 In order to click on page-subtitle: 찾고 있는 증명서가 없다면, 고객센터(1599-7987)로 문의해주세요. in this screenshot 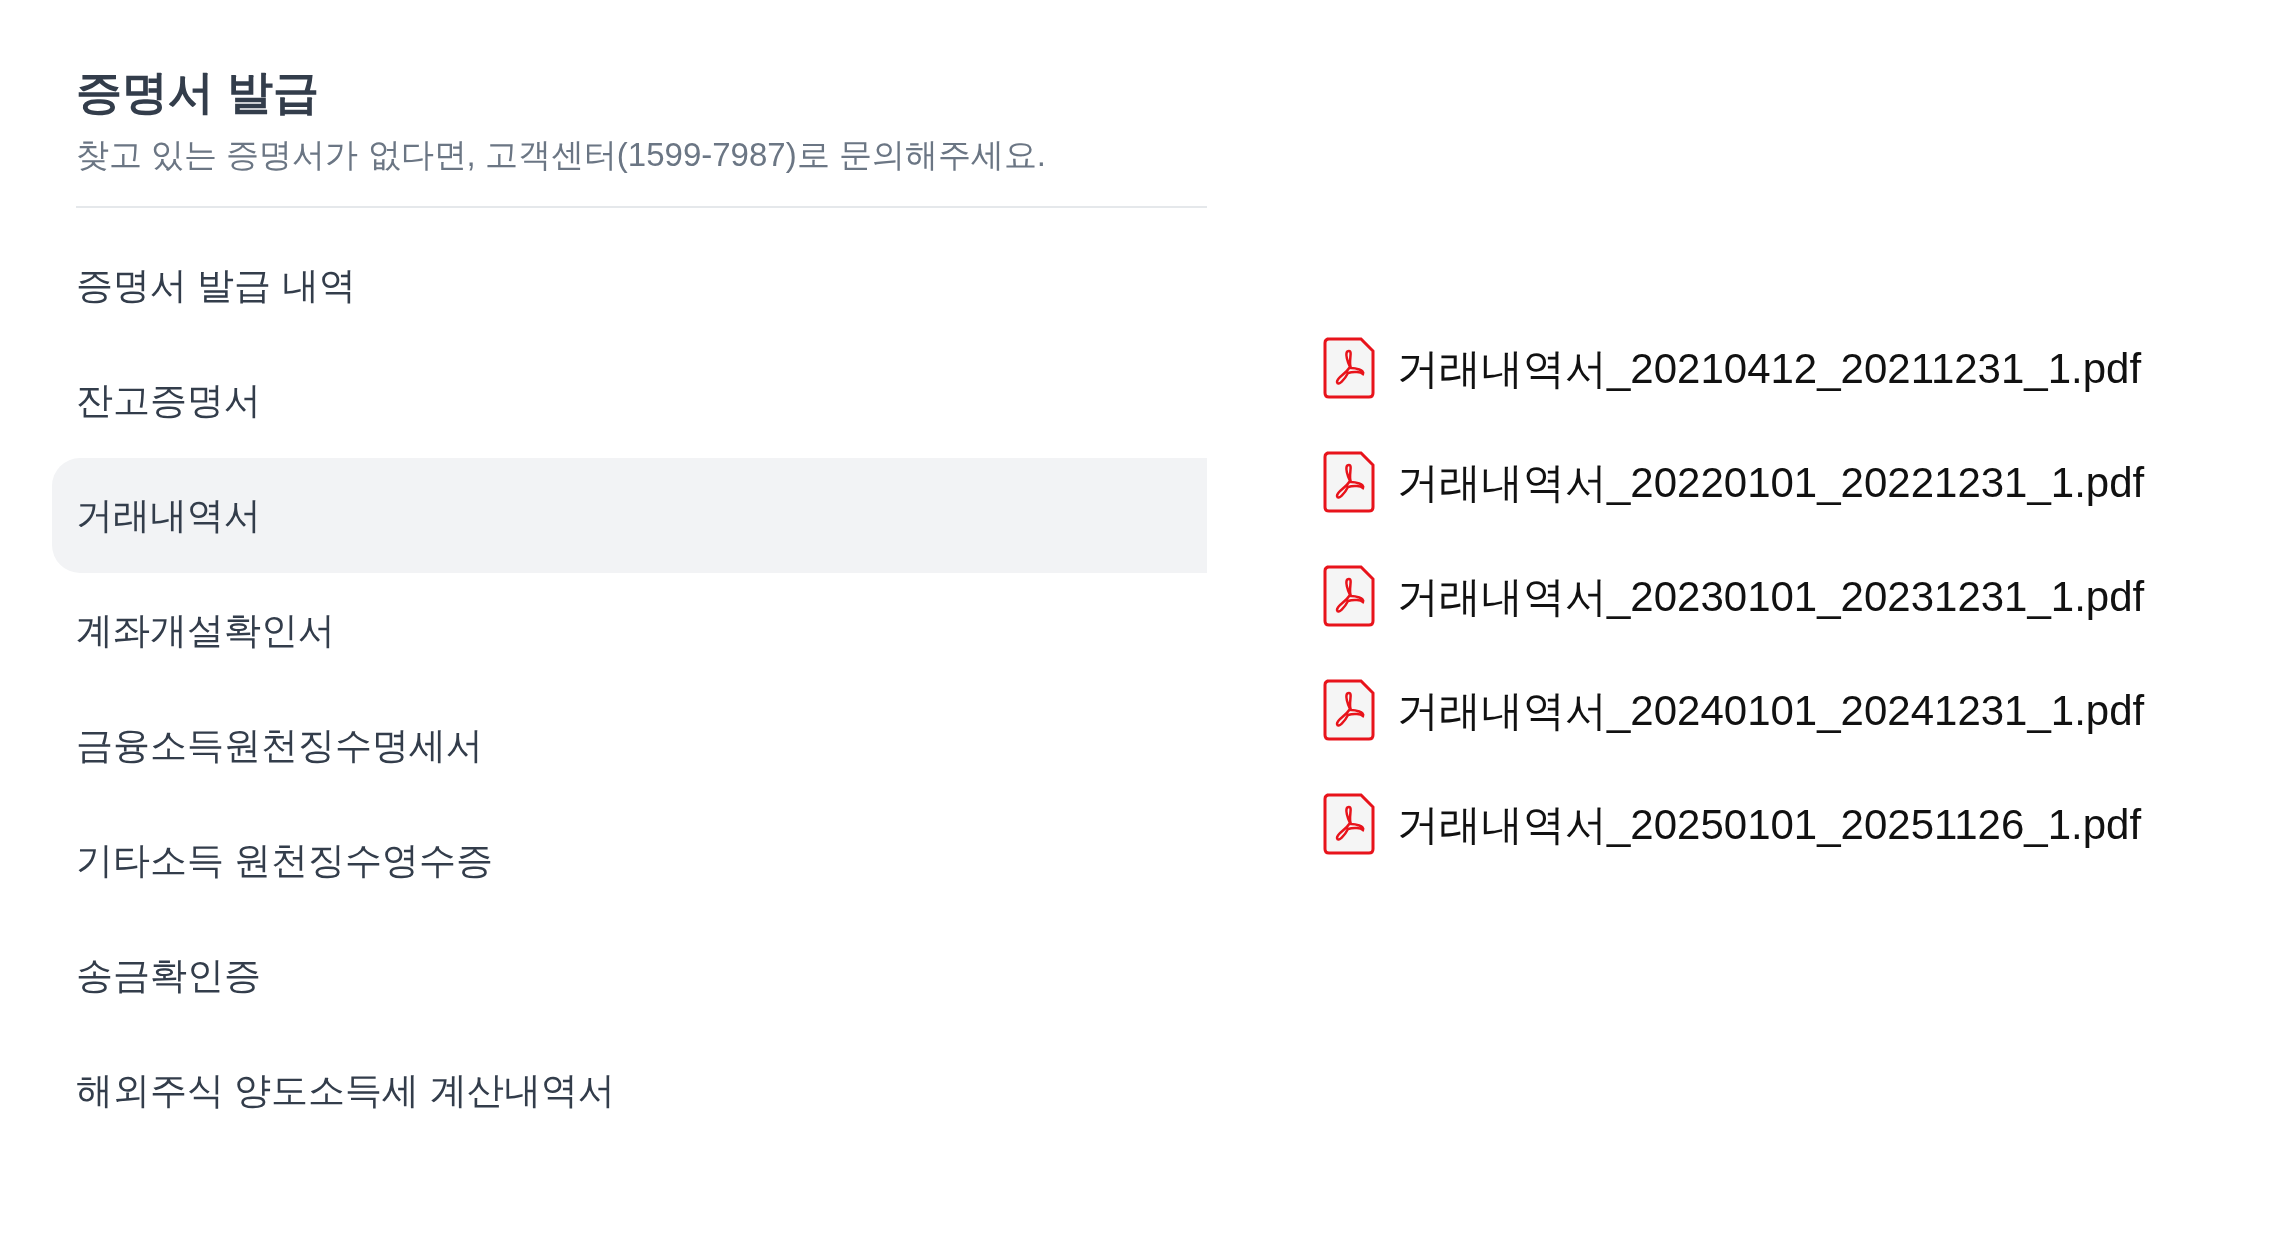, I will do `click(561, 155)`.